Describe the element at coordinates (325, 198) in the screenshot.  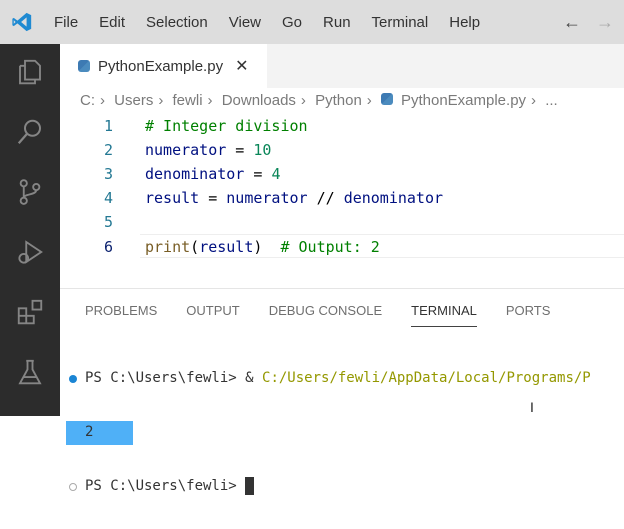
I see `operator: //` at that location.